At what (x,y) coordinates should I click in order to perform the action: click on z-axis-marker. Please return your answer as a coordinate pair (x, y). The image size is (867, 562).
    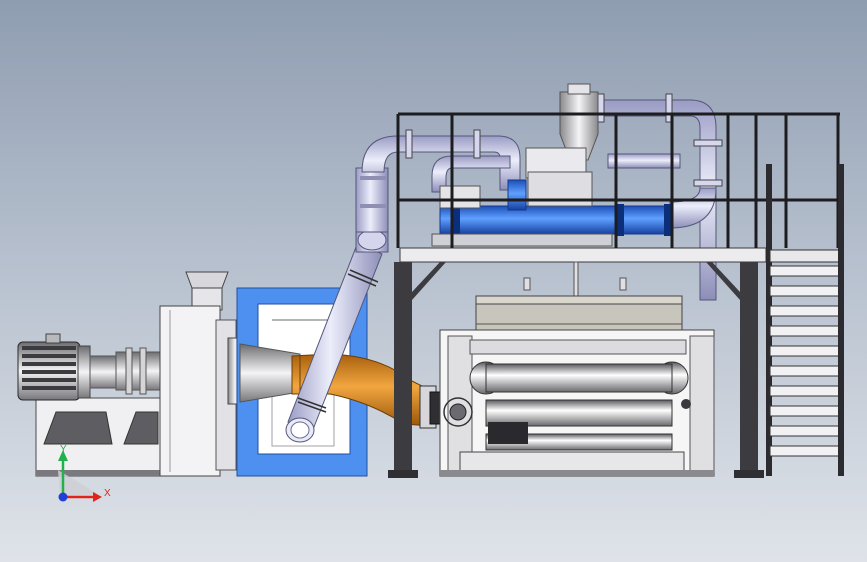
    Looking at the image, I should click on (63, 497).